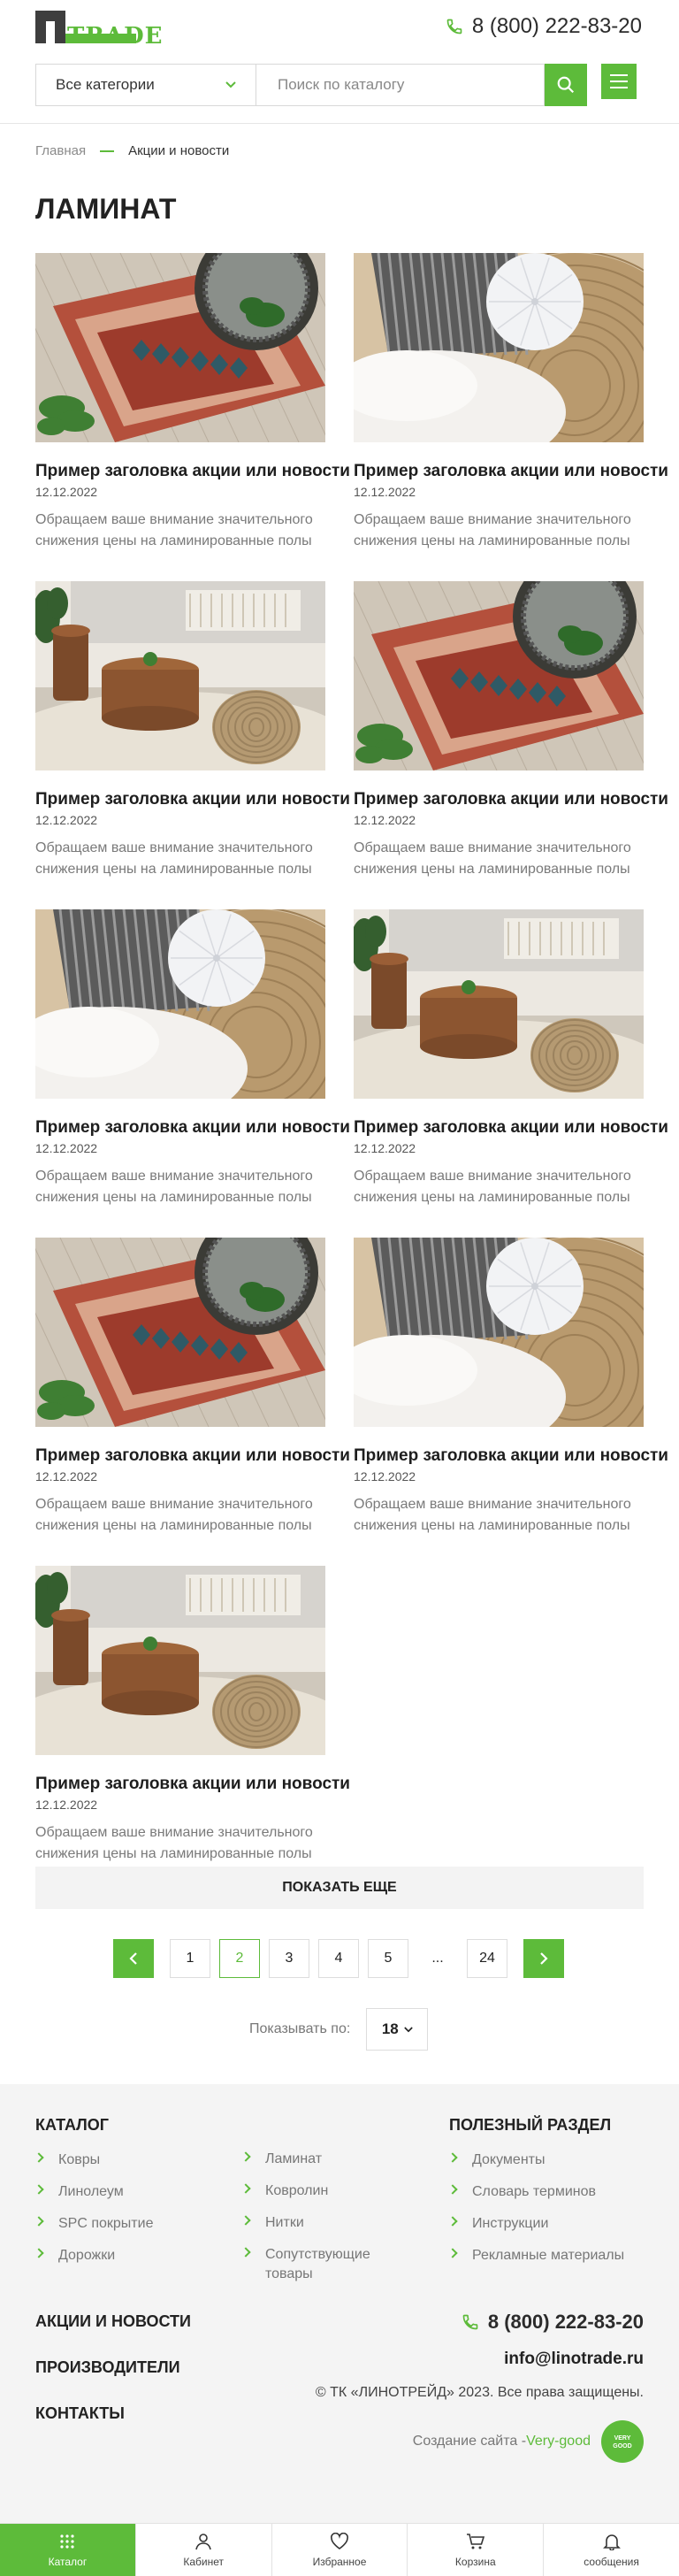 The width and height of the screenshot is (679, 2576). Describe the element at coordinates (93, 2192) in the screenshot. I see `footer-catalog-item: Линолеум` at that location.